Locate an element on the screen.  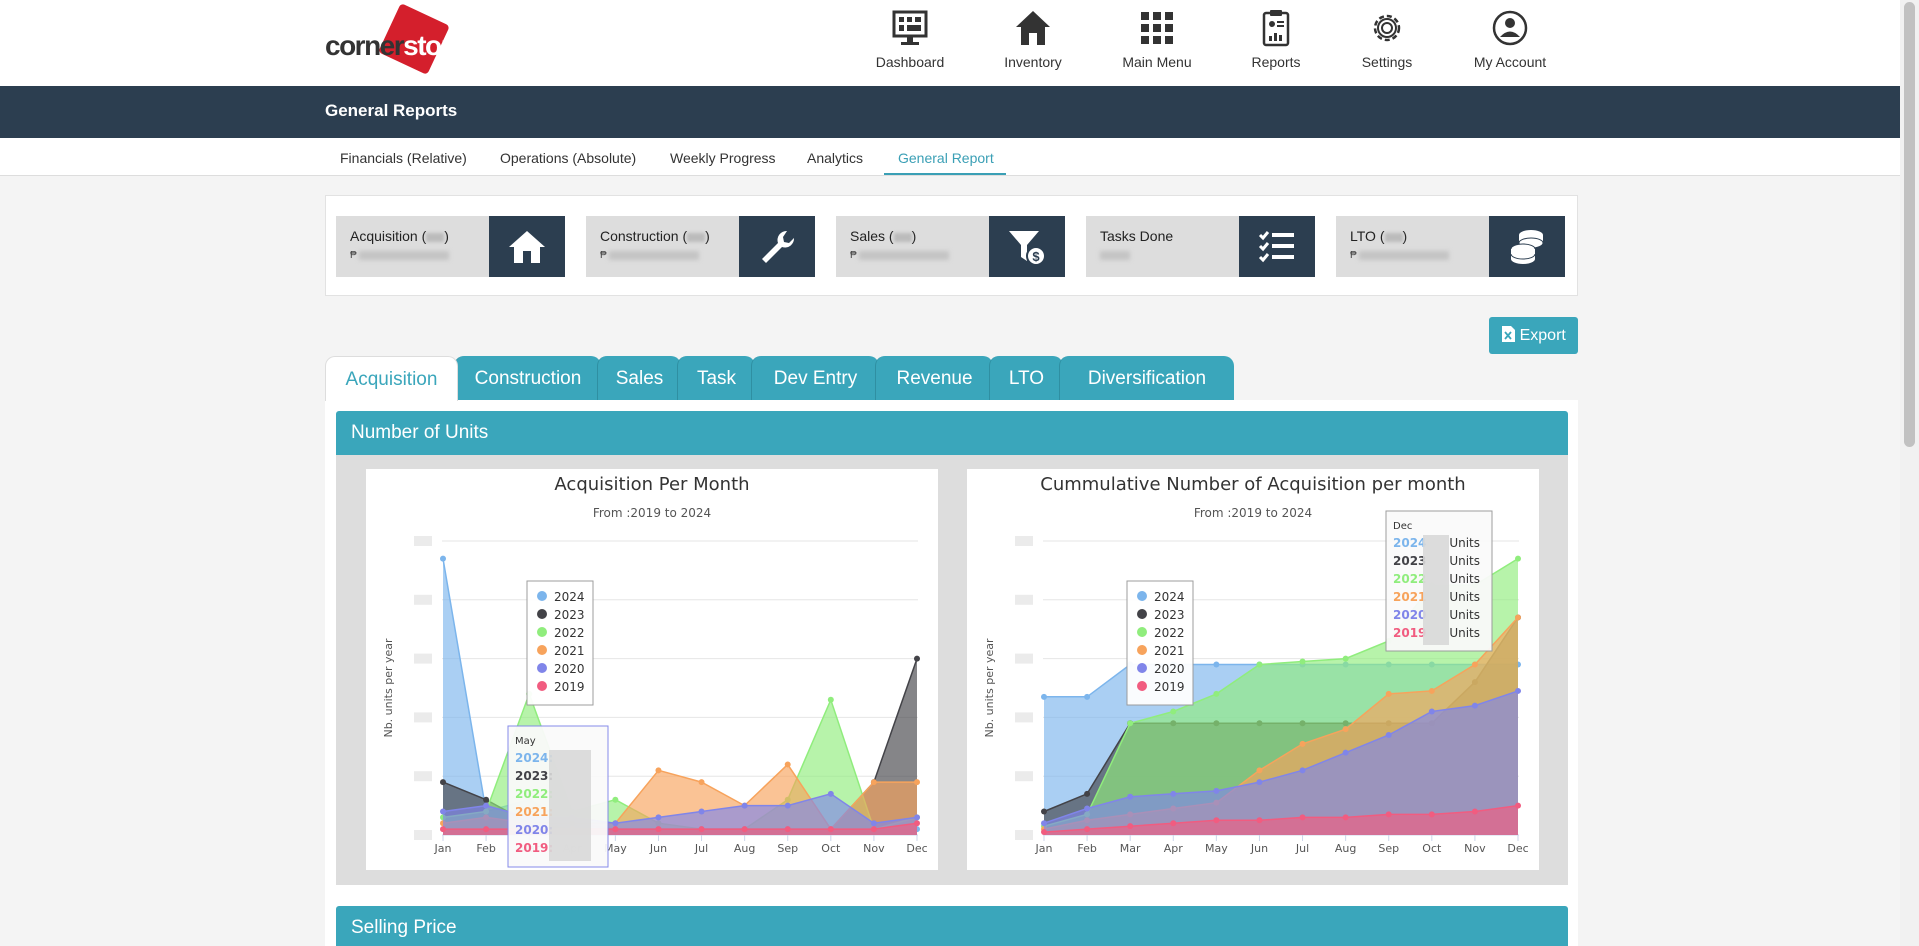
stat-icon-box: $ is located at coordinates (1027, 246).